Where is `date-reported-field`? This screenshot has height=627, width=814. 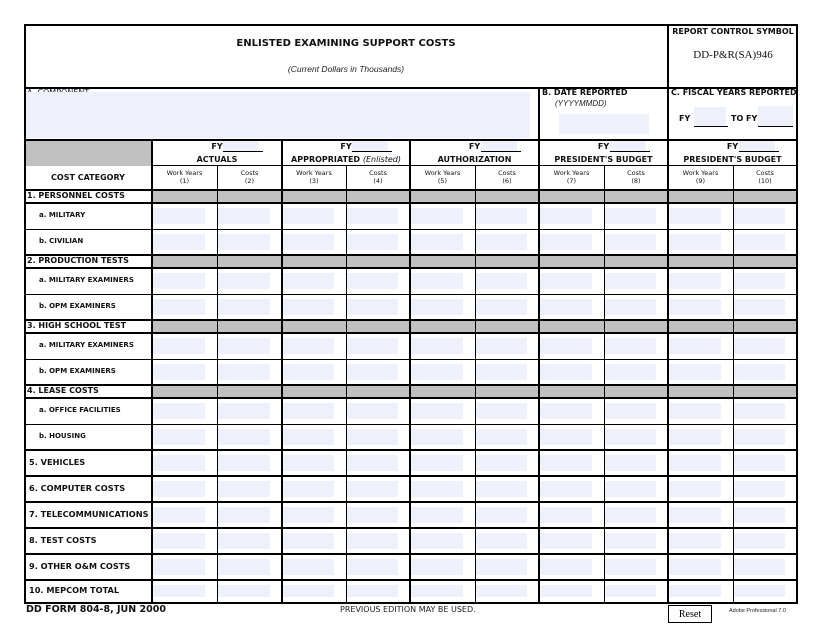 date-reported-field is located at coordinates (604, 124).